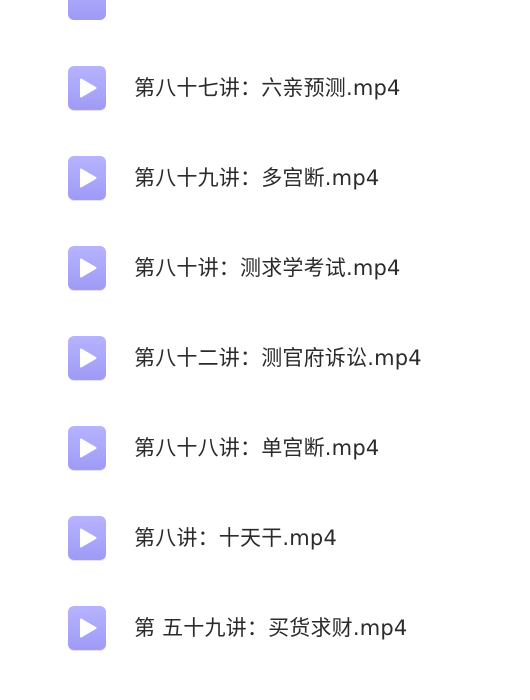 Image resolution: width=530 pixels, height=700 pixels. Describe the element at coordinates (278, 358) in the screenshot. I see `file-name: 第八十二讲：测官府诉讼.mp4` at that location.